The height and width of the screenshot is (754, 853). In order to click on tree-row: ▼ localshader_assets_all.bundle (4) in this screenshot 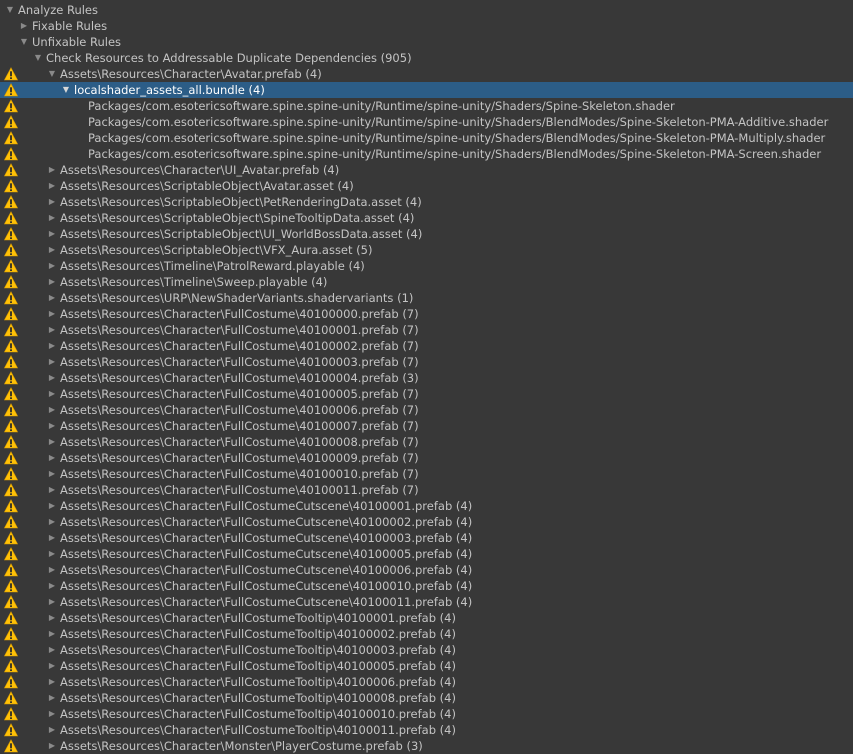, I will do `click(426, 90)`.